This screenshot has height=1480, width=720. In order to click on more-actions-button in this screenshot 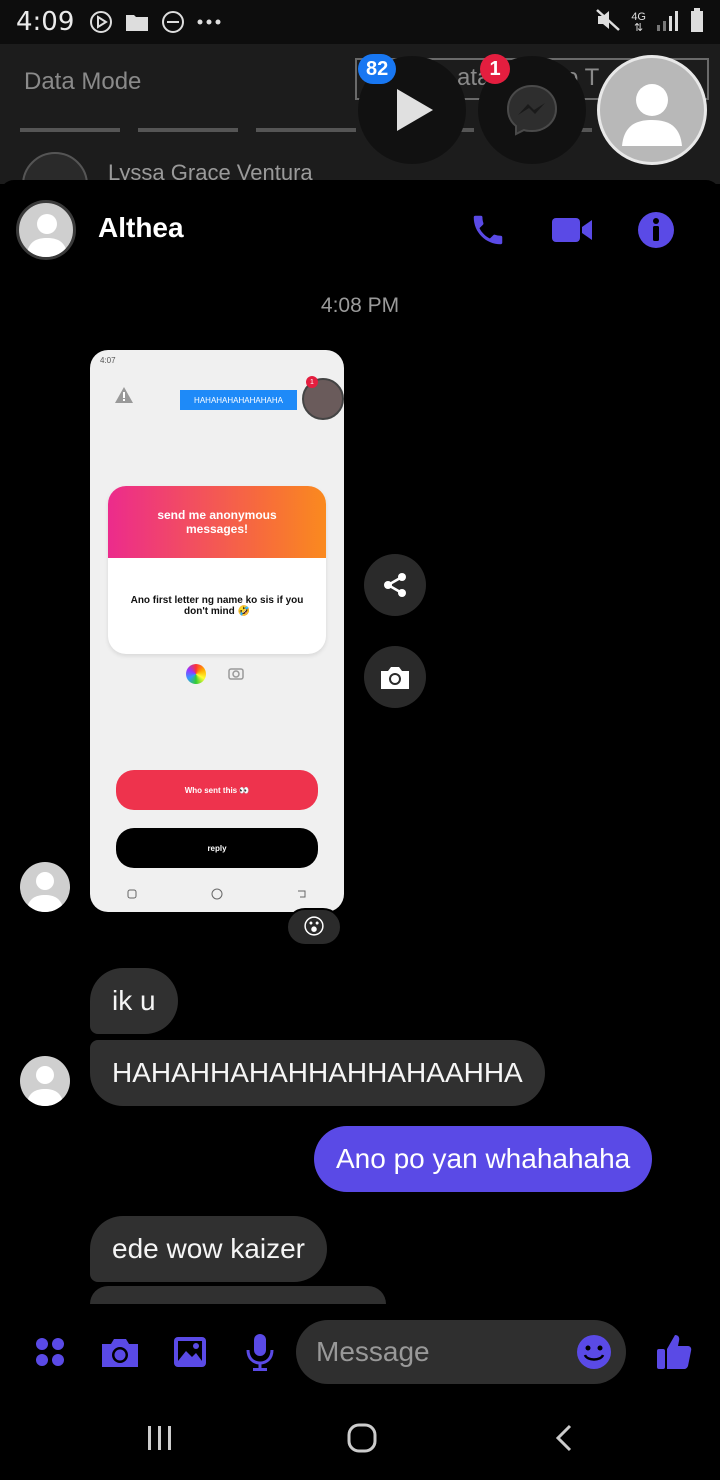, I will do `click(50, 1352)`.